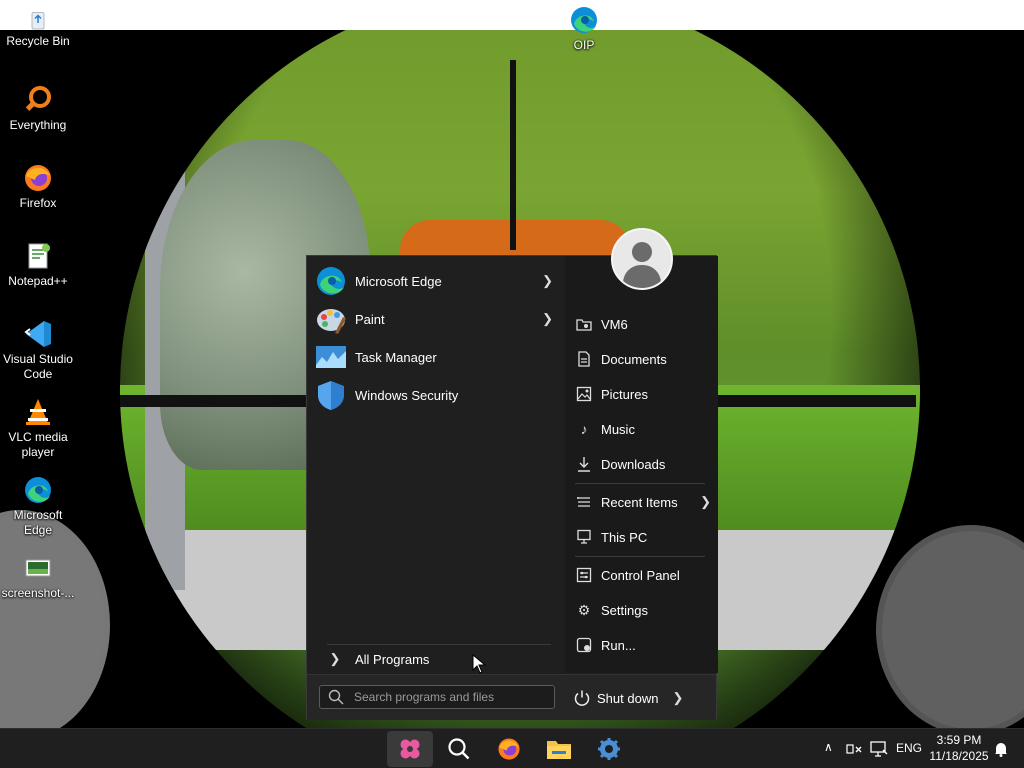 The width and height of the screenshot is (1024, 768). What do you see at coordinates (38, 506) in the screenshot?
I see `desktop-icon-edge: Microsoft Edge` at bounding box center [38, 506].